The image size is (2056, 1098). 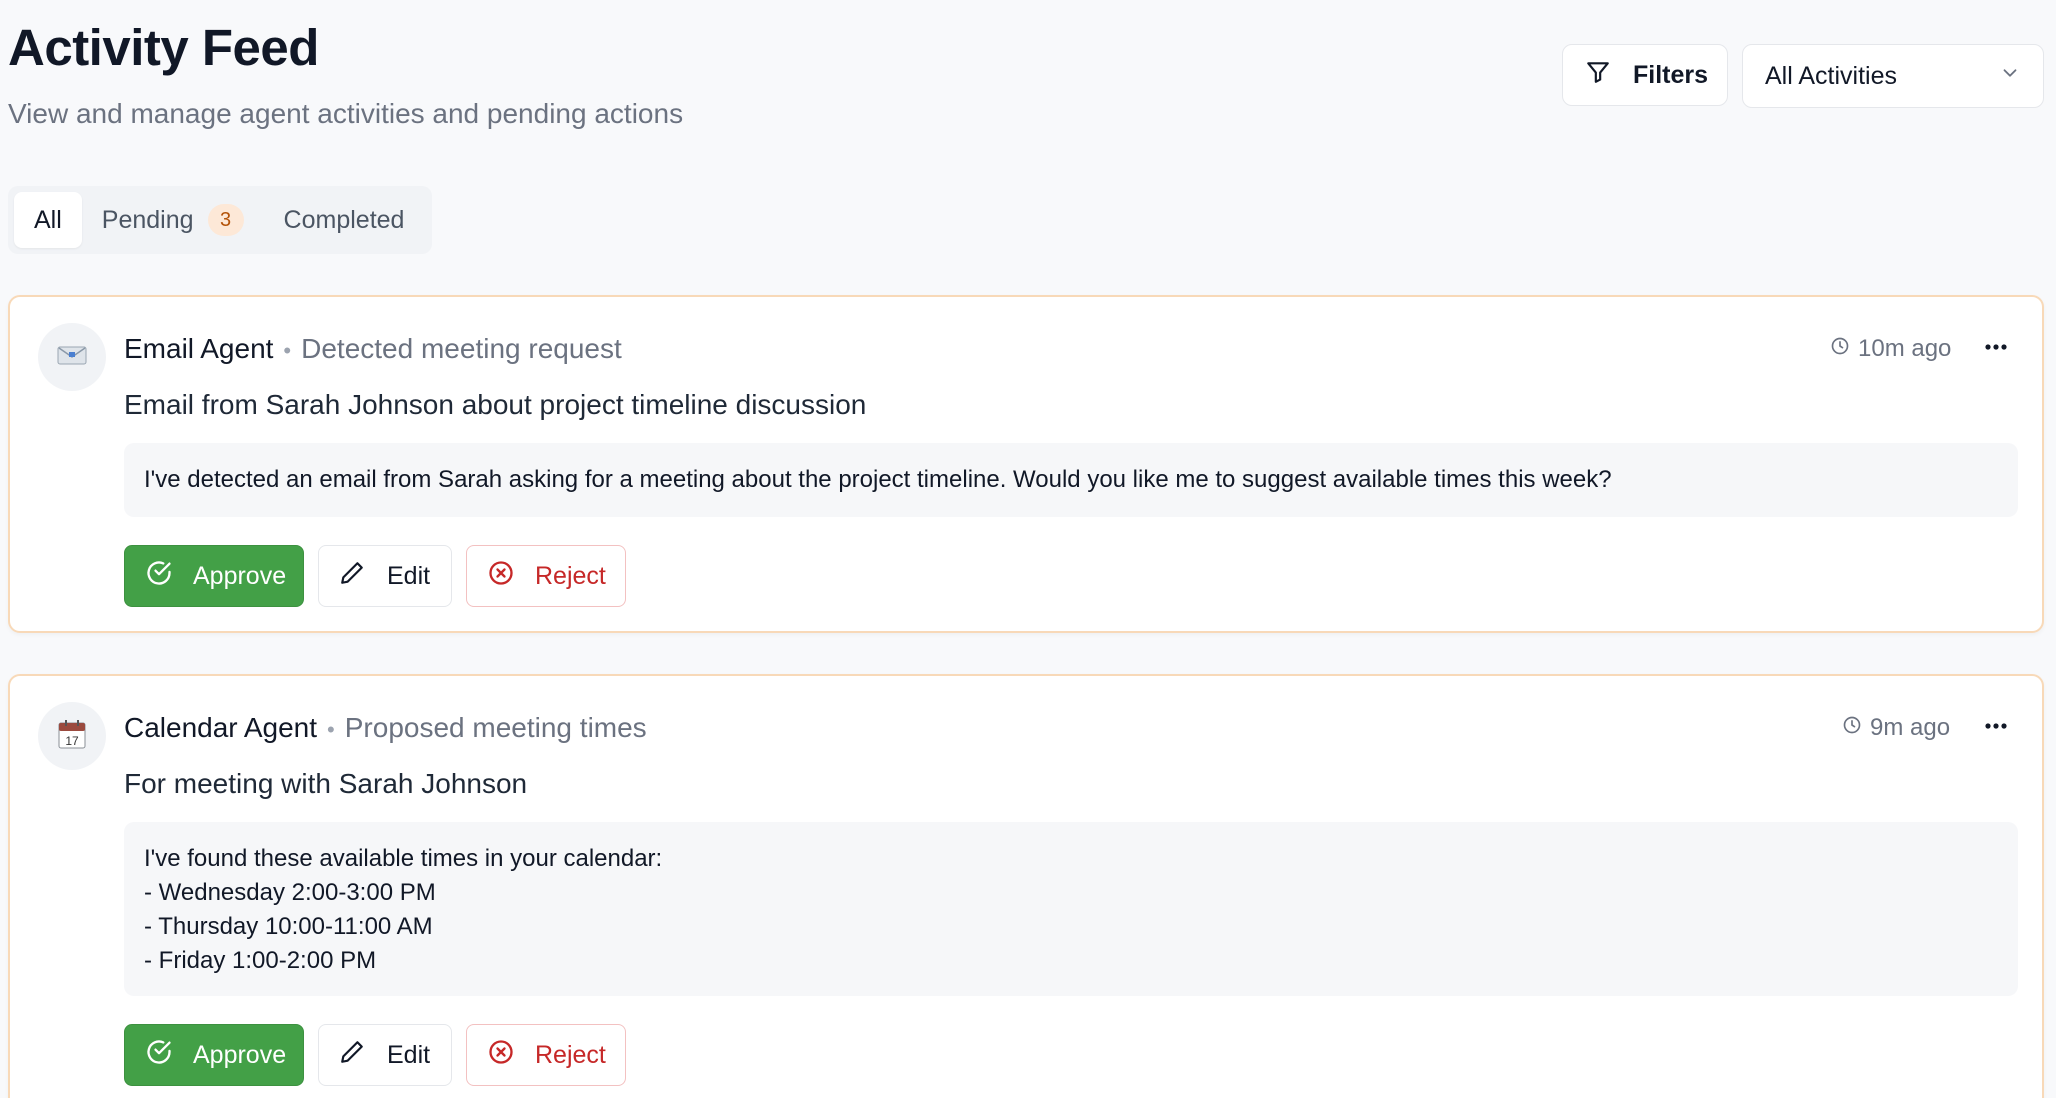 I want to click on filters-button: Filters, so click(x=1645, y=75).